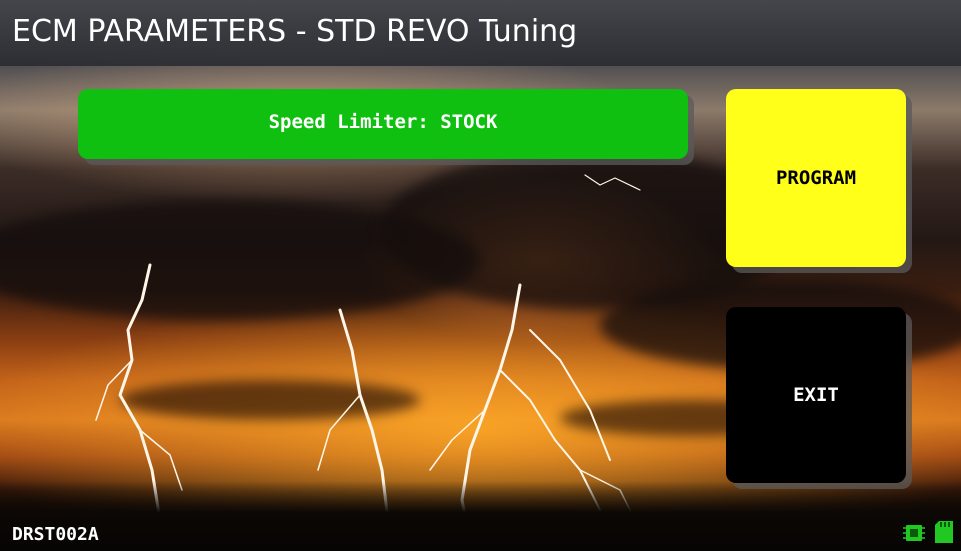 The width and height of the screenshot is (961, 551). What do you see at coordinates (944, 534) in the screenshot?
I see `sd-card-icon` at bounding box center [944, 534].